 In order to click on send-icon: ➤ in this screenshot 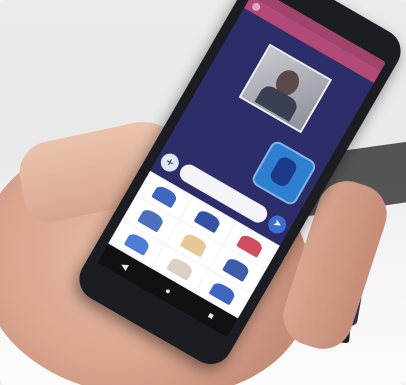, I will do `click(277, 224)`.